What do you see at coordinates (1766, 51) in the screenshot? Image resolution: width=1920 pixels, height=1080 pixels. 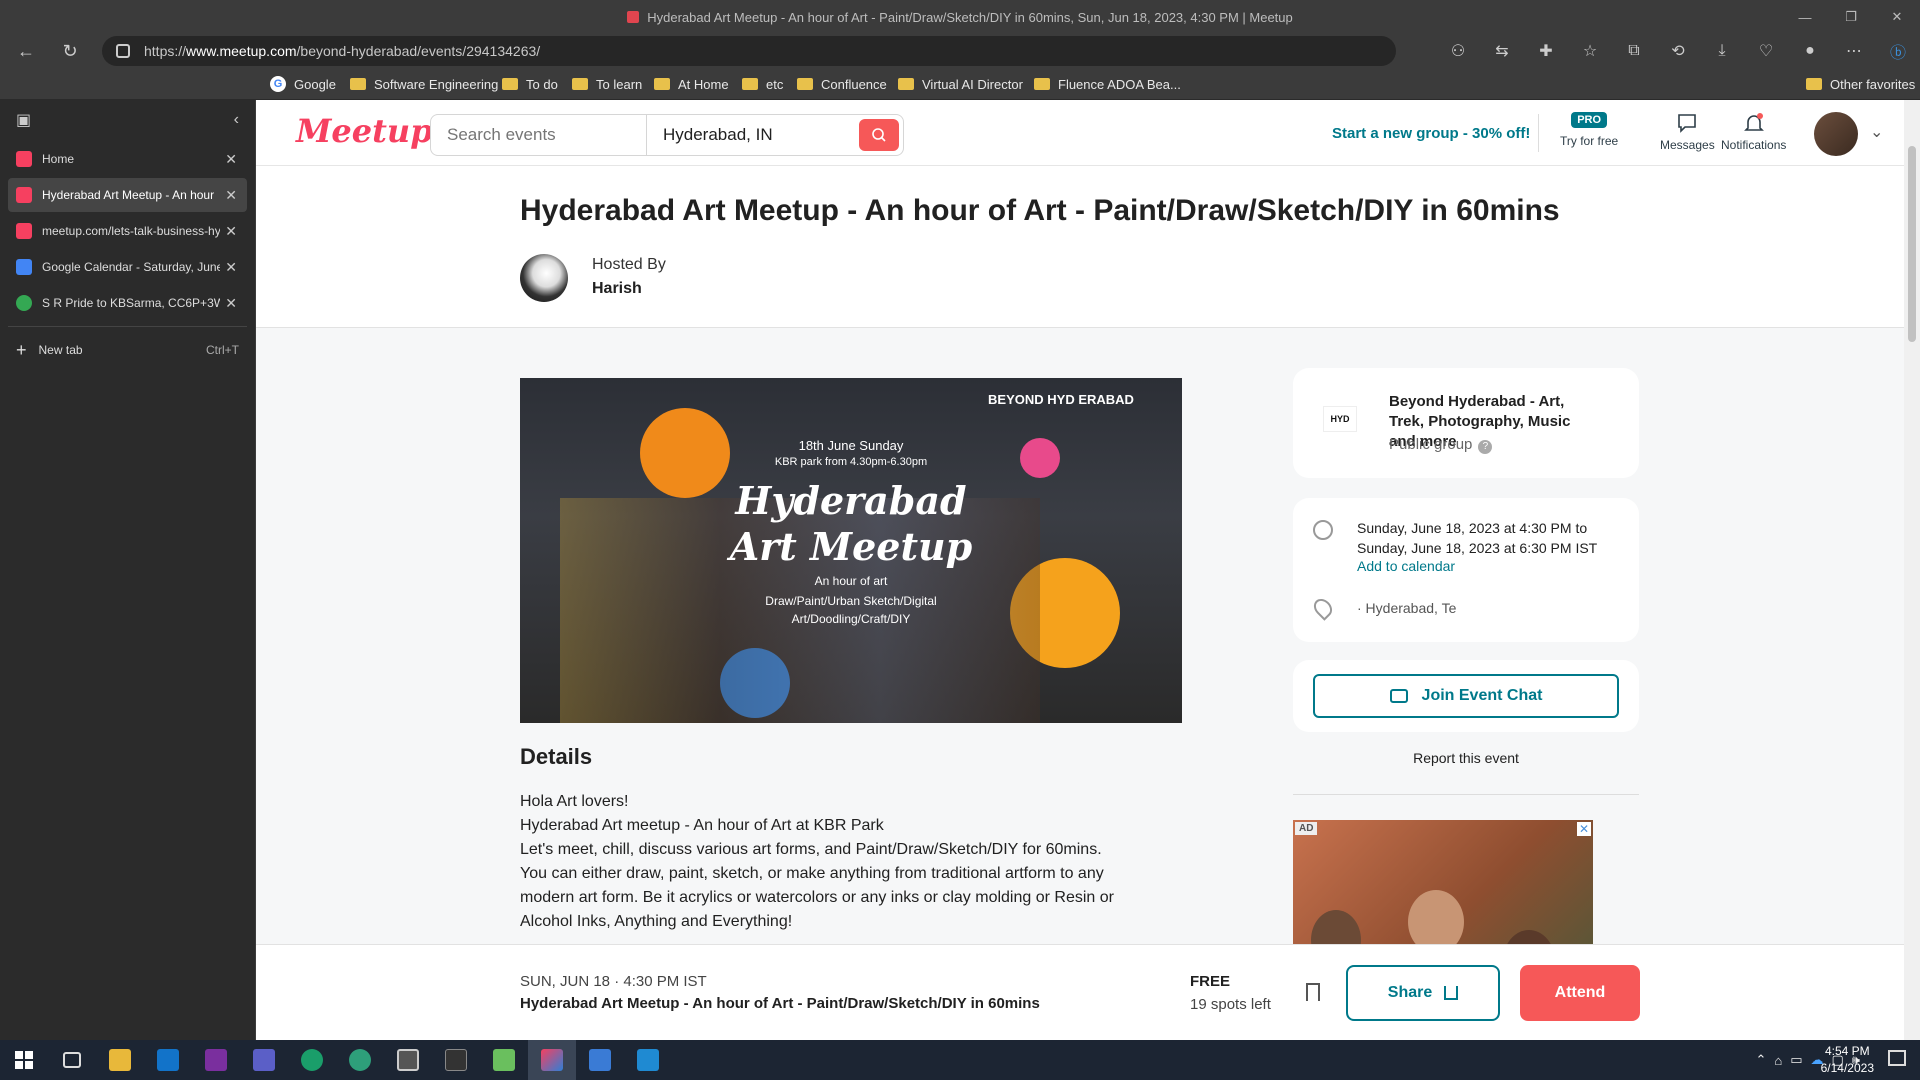 I see `performance-icon: ♡` at bounding box center [1766, 51].